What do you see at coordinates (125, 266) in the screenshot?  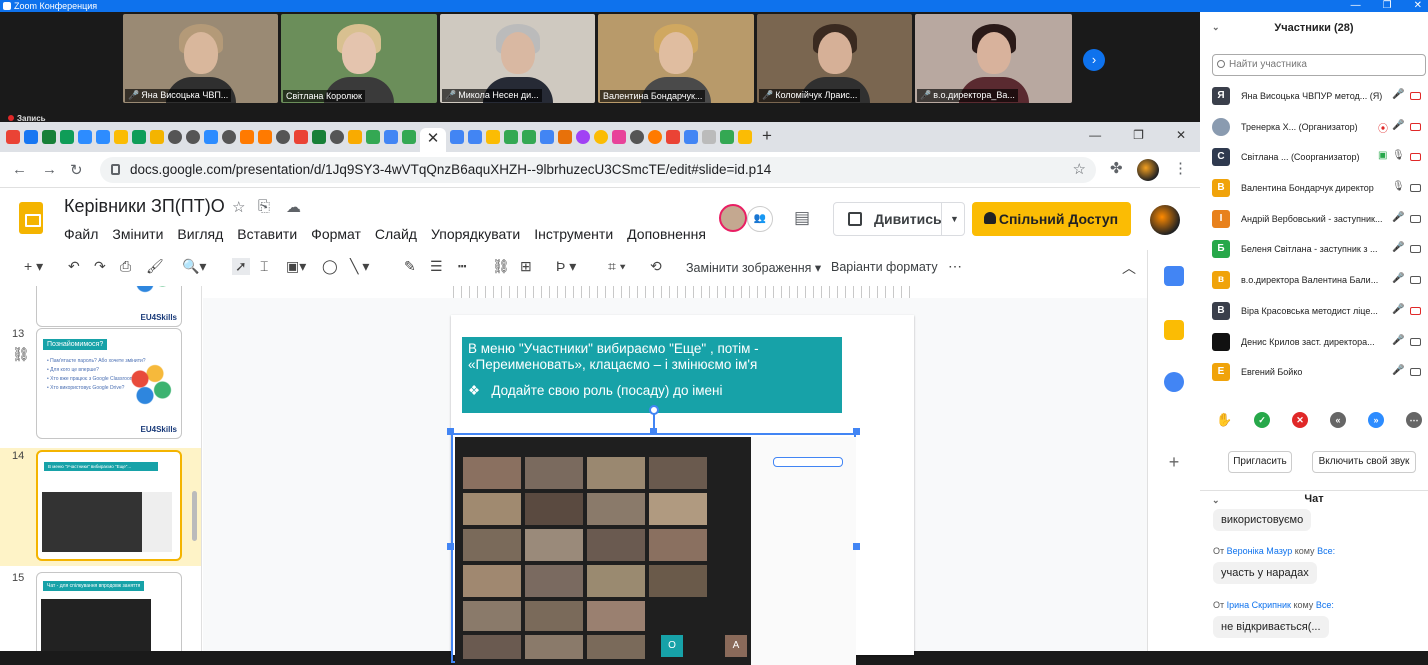 I see `print-icon: ⎙` at bounding box center [125, 266].